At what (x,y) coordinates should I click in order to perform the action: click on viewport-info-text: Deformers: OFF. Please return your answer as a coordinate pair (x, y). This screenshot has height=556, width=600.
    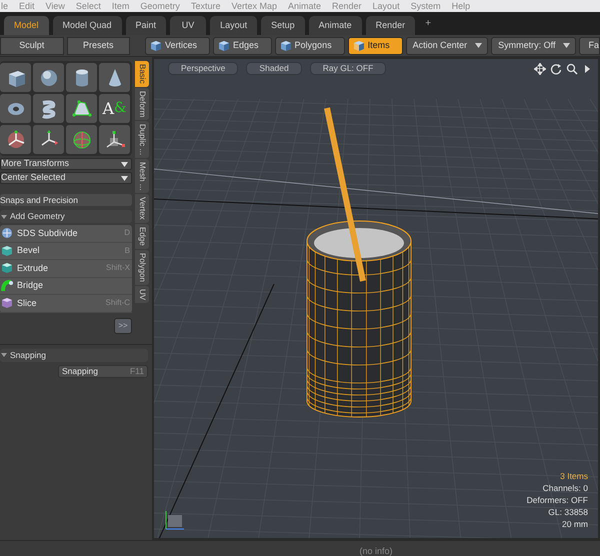
    Looking at the image, I should click on (557, 500).